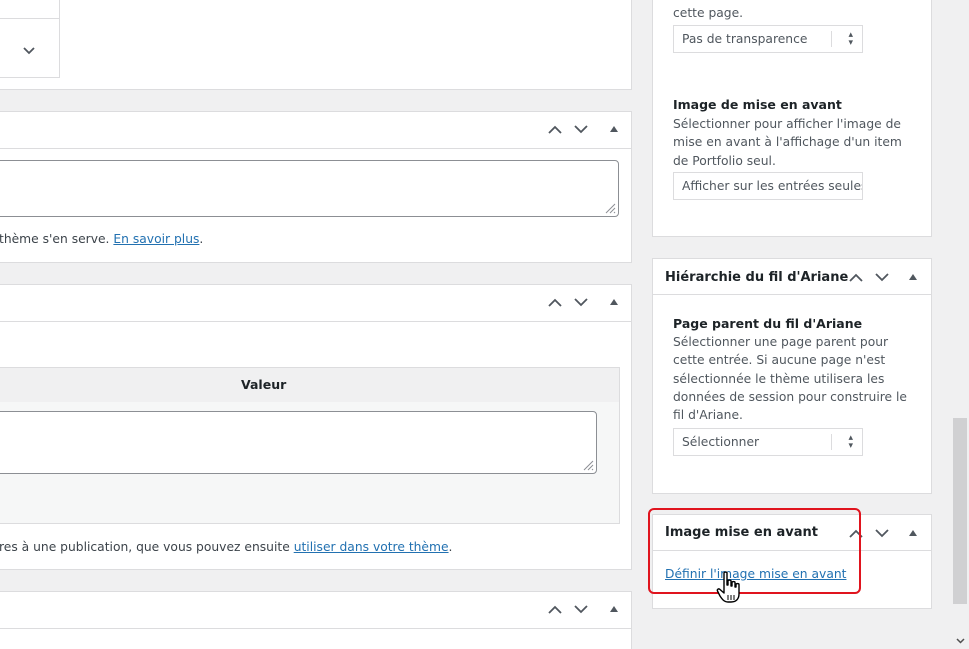 The image size is (969, 649). I want to click on scrollbar-track, so click(960, 324).